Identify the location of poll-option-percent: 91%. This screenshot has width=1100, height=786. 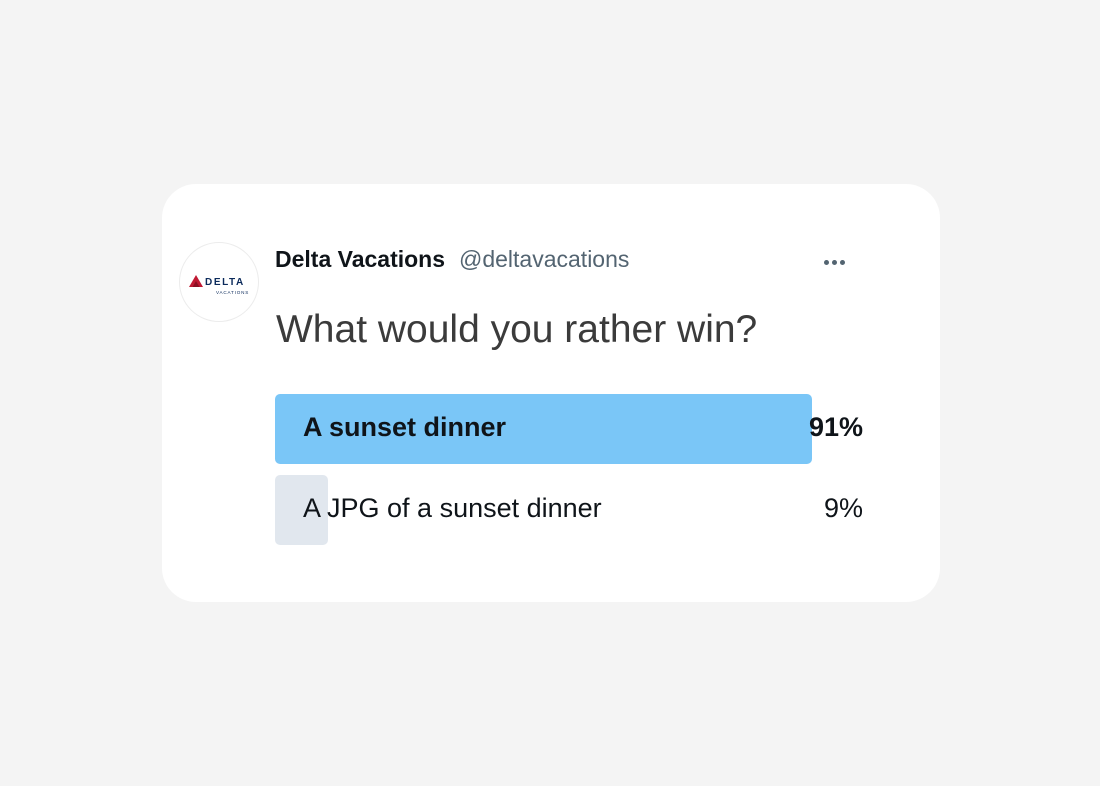
(835, 427).